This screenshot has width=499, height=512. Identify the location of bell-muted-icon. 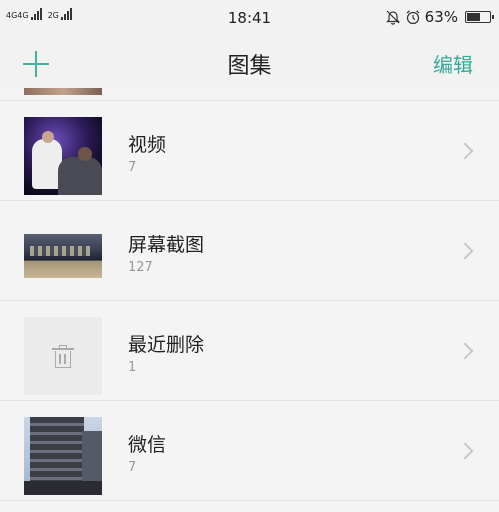
(392, 17).